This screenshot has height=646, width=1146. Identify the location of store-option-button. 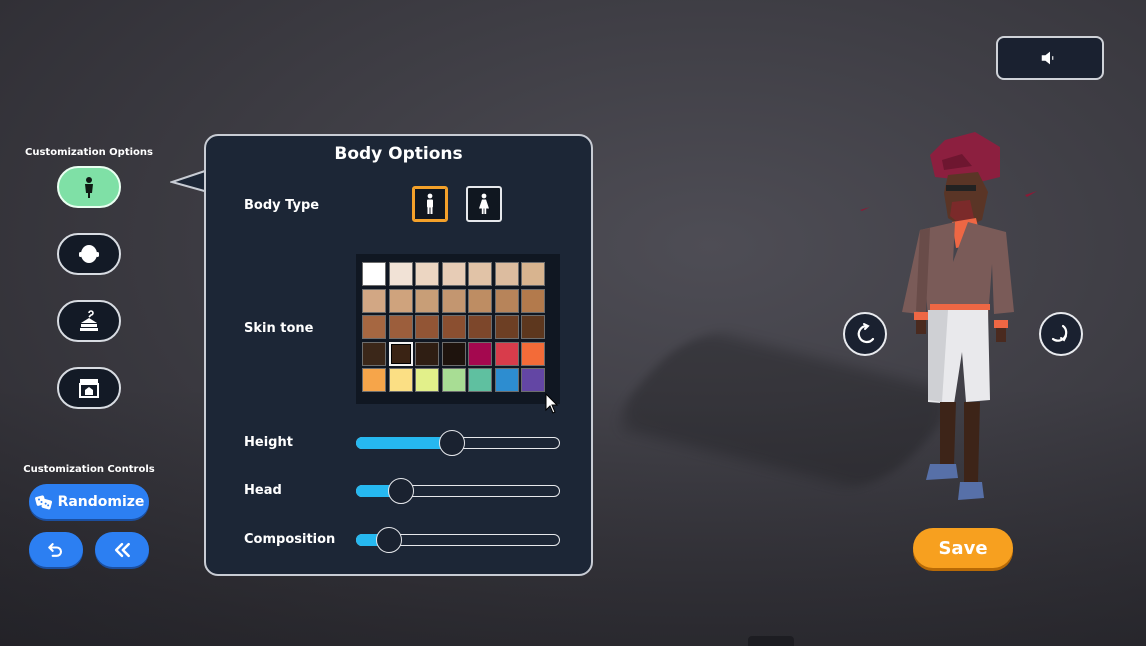
(89, 388).